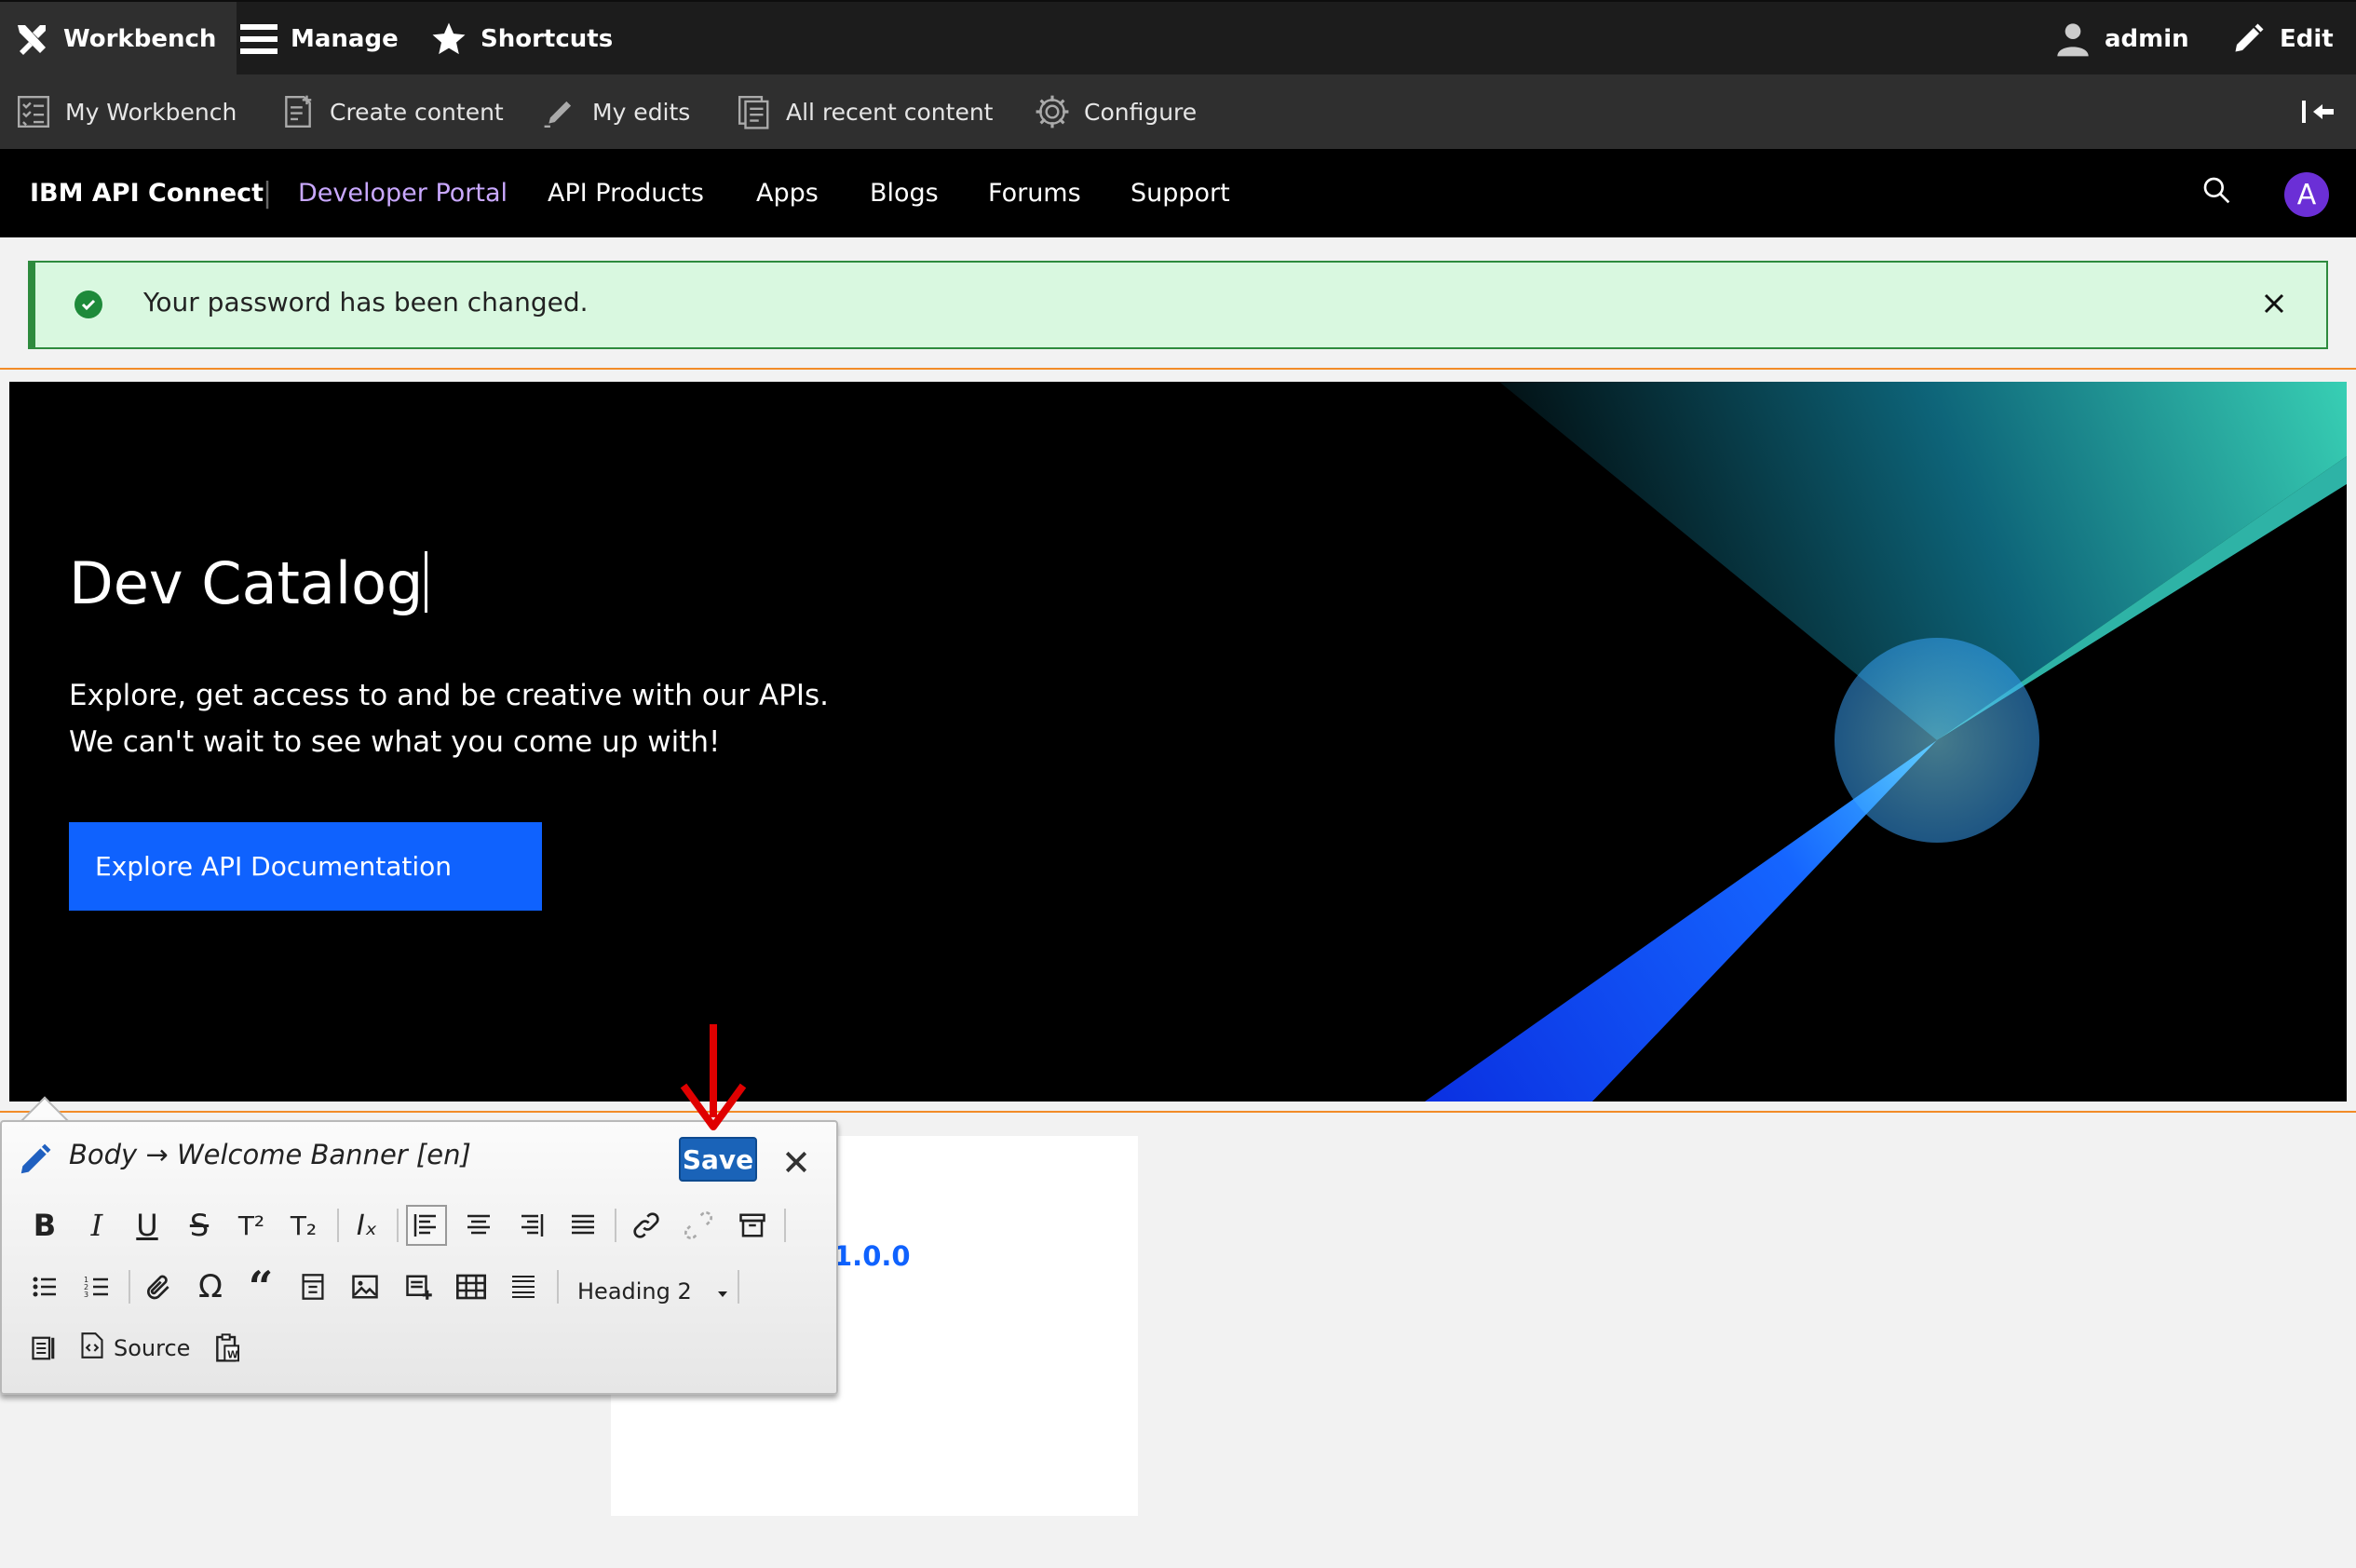  I want to click on collapse-left-icon, so click(2318, 111).